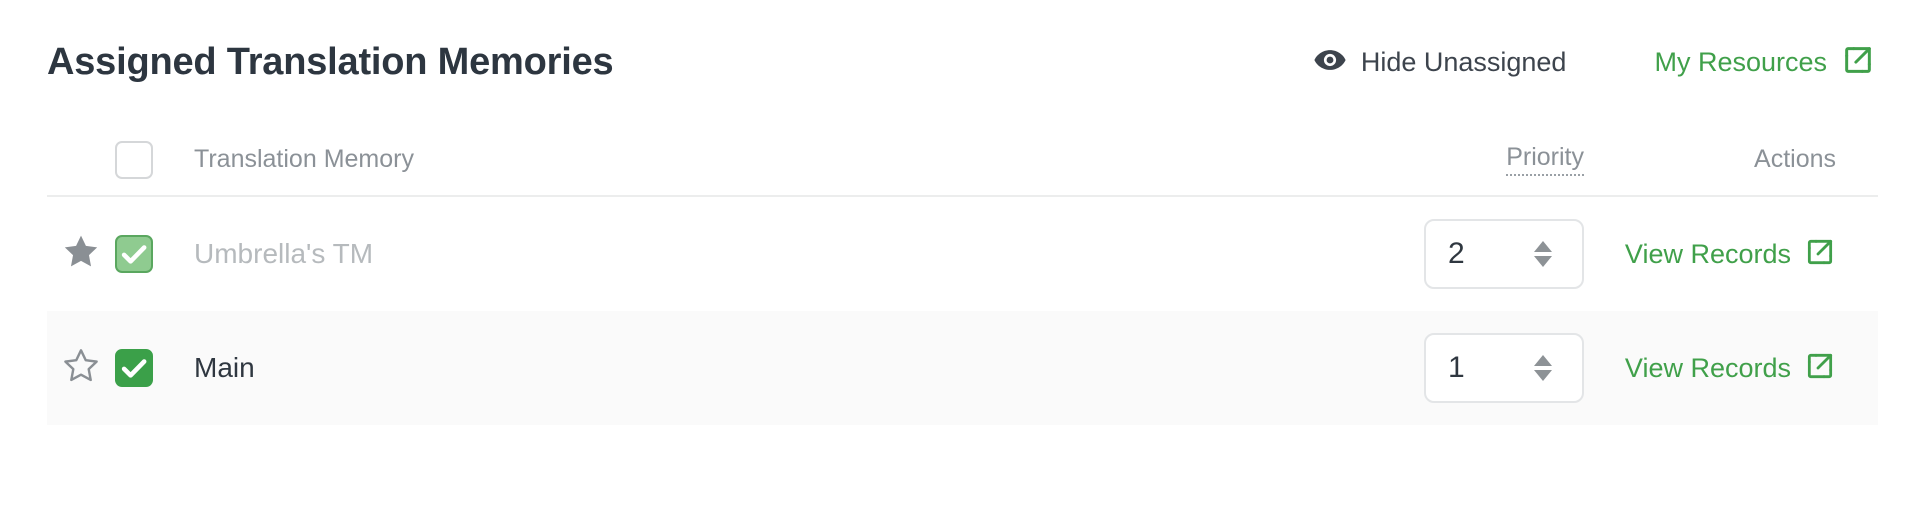 The height and width of the screenshot is (519, 1924). Describe the element at coordinates (1545, 159) in the screenshot. I see `column-header-priority: Priority` at that location.